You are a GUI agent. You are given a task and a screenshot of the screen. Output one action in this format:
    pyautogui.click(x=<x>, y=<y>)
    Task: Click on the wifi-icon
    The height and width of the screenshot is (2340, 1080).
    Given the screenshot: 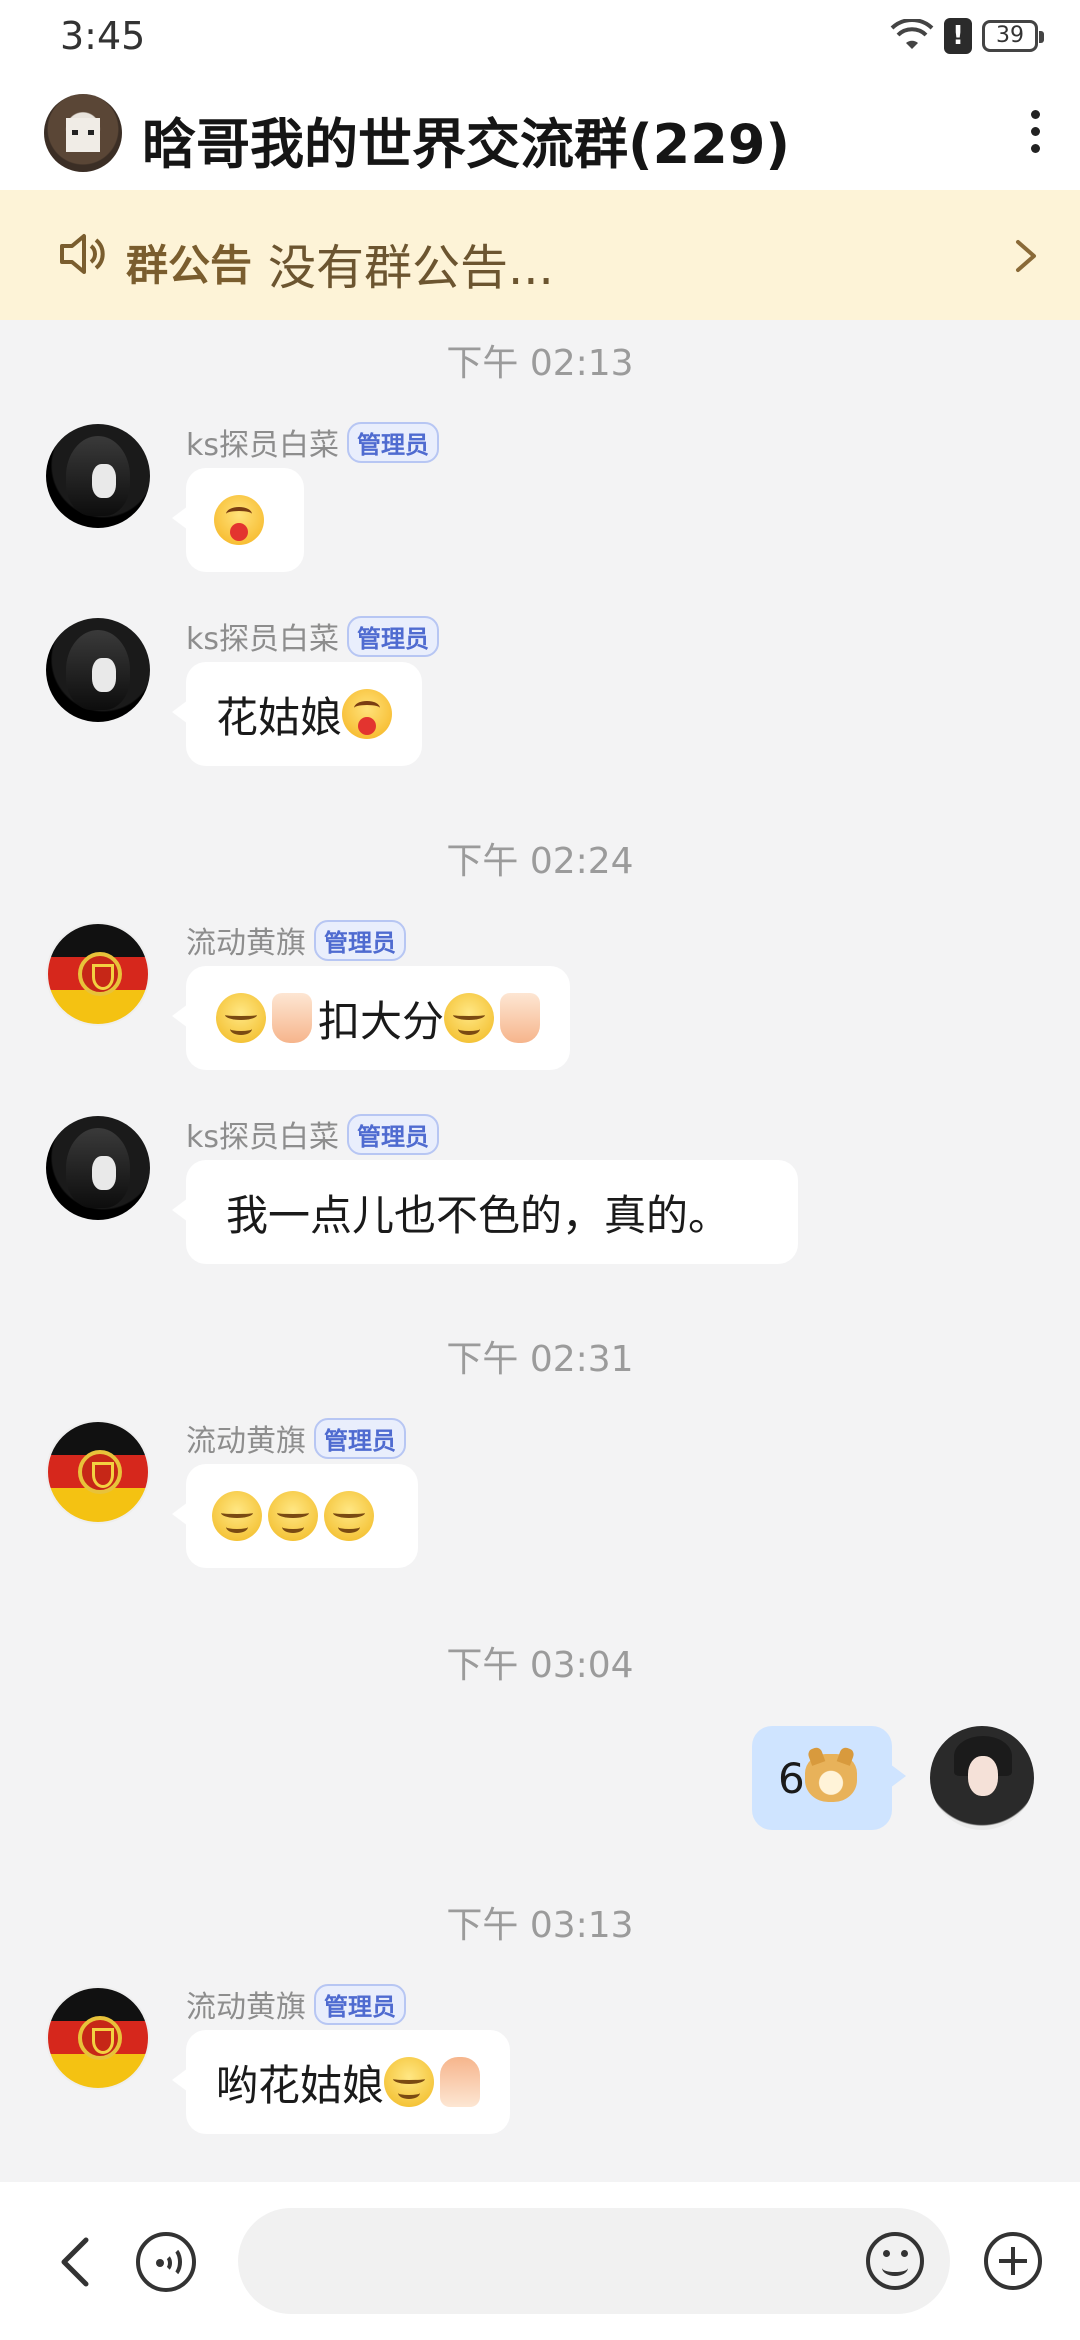 What is the action you would take?
    pyautogui.click(x=912, y=34)
    